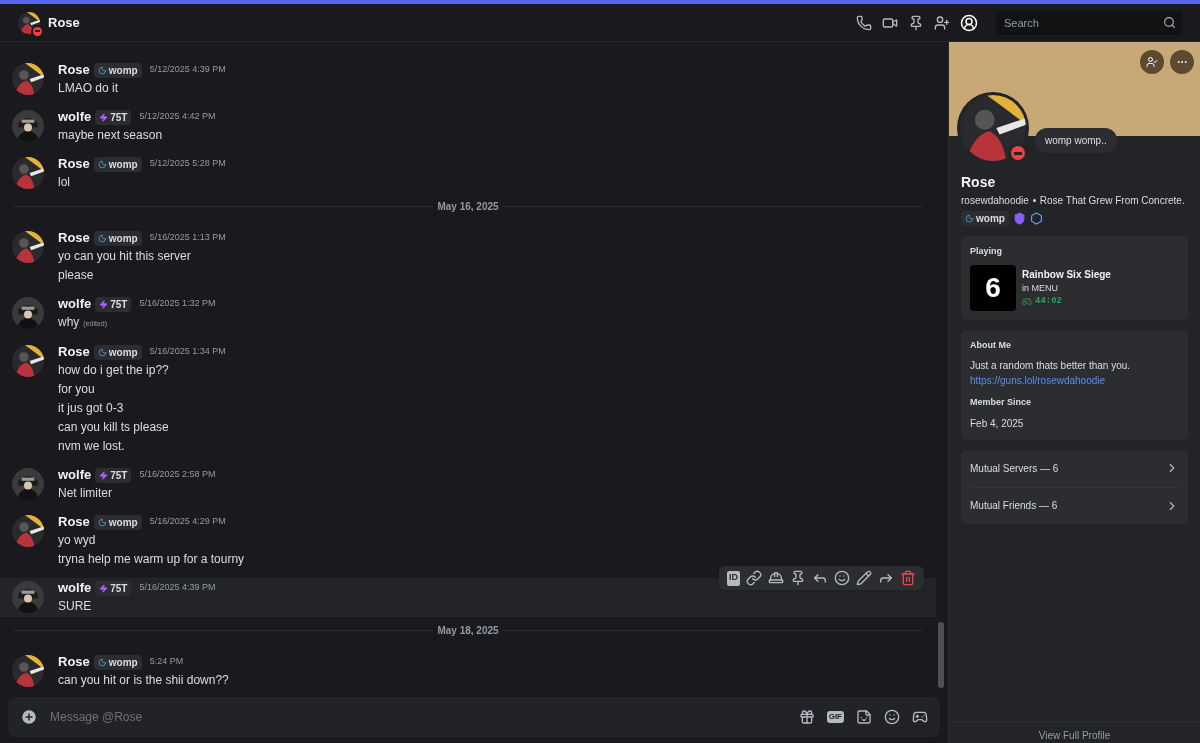 Image resolution: width=1200 pixels, height=743 pixels. Describe the element at coordinates (113, 427) in the screenshot. I see `message-text: can you kill ts please` at that location.